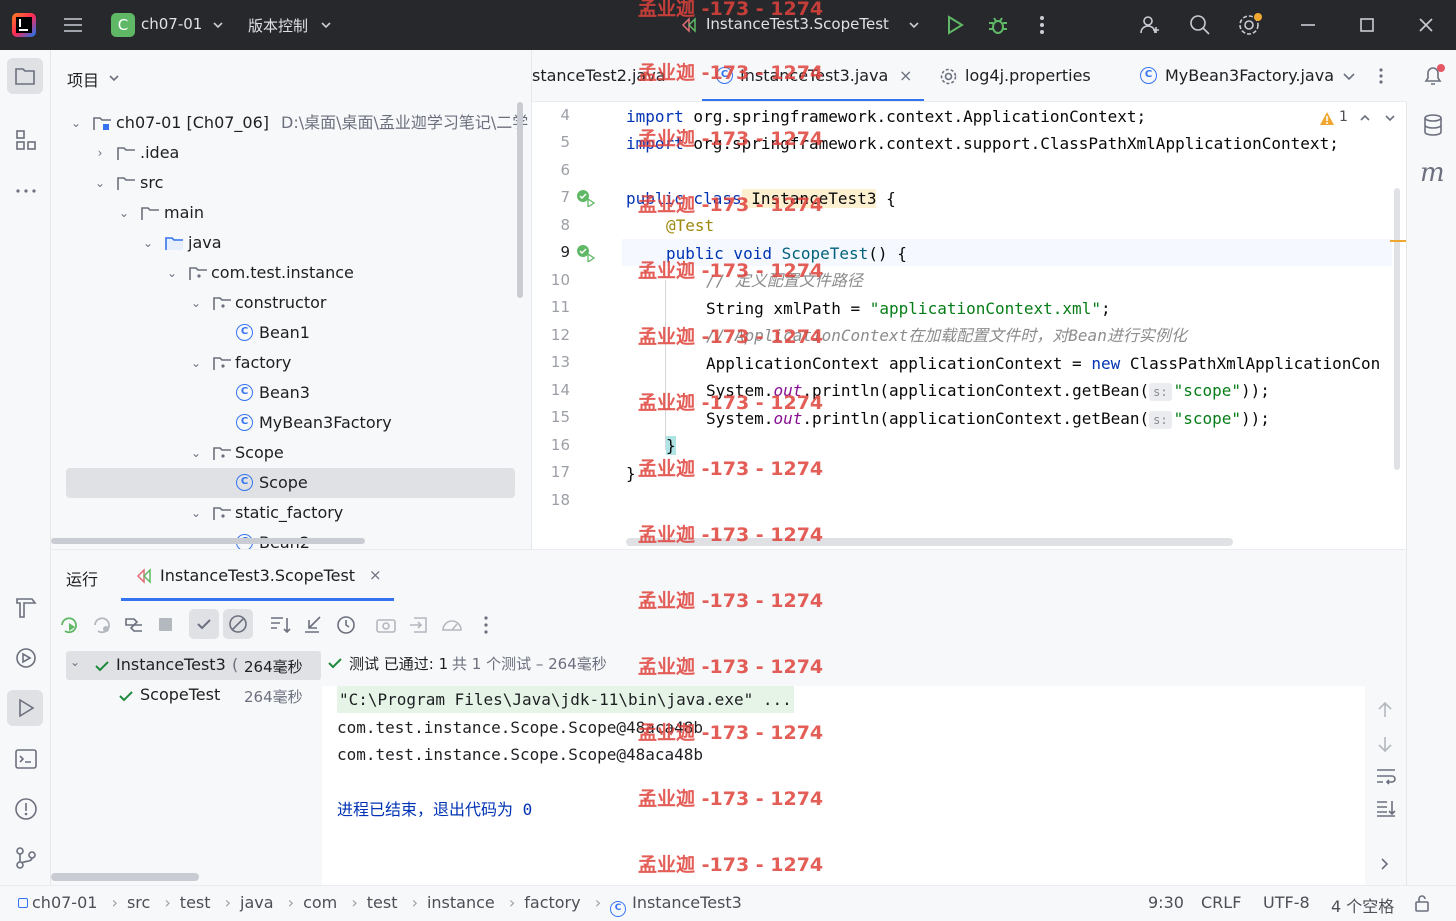 Image resolution: width=1456 pixels, height=921 pixels. I want to click on settings-icon, so click(1251, 25).